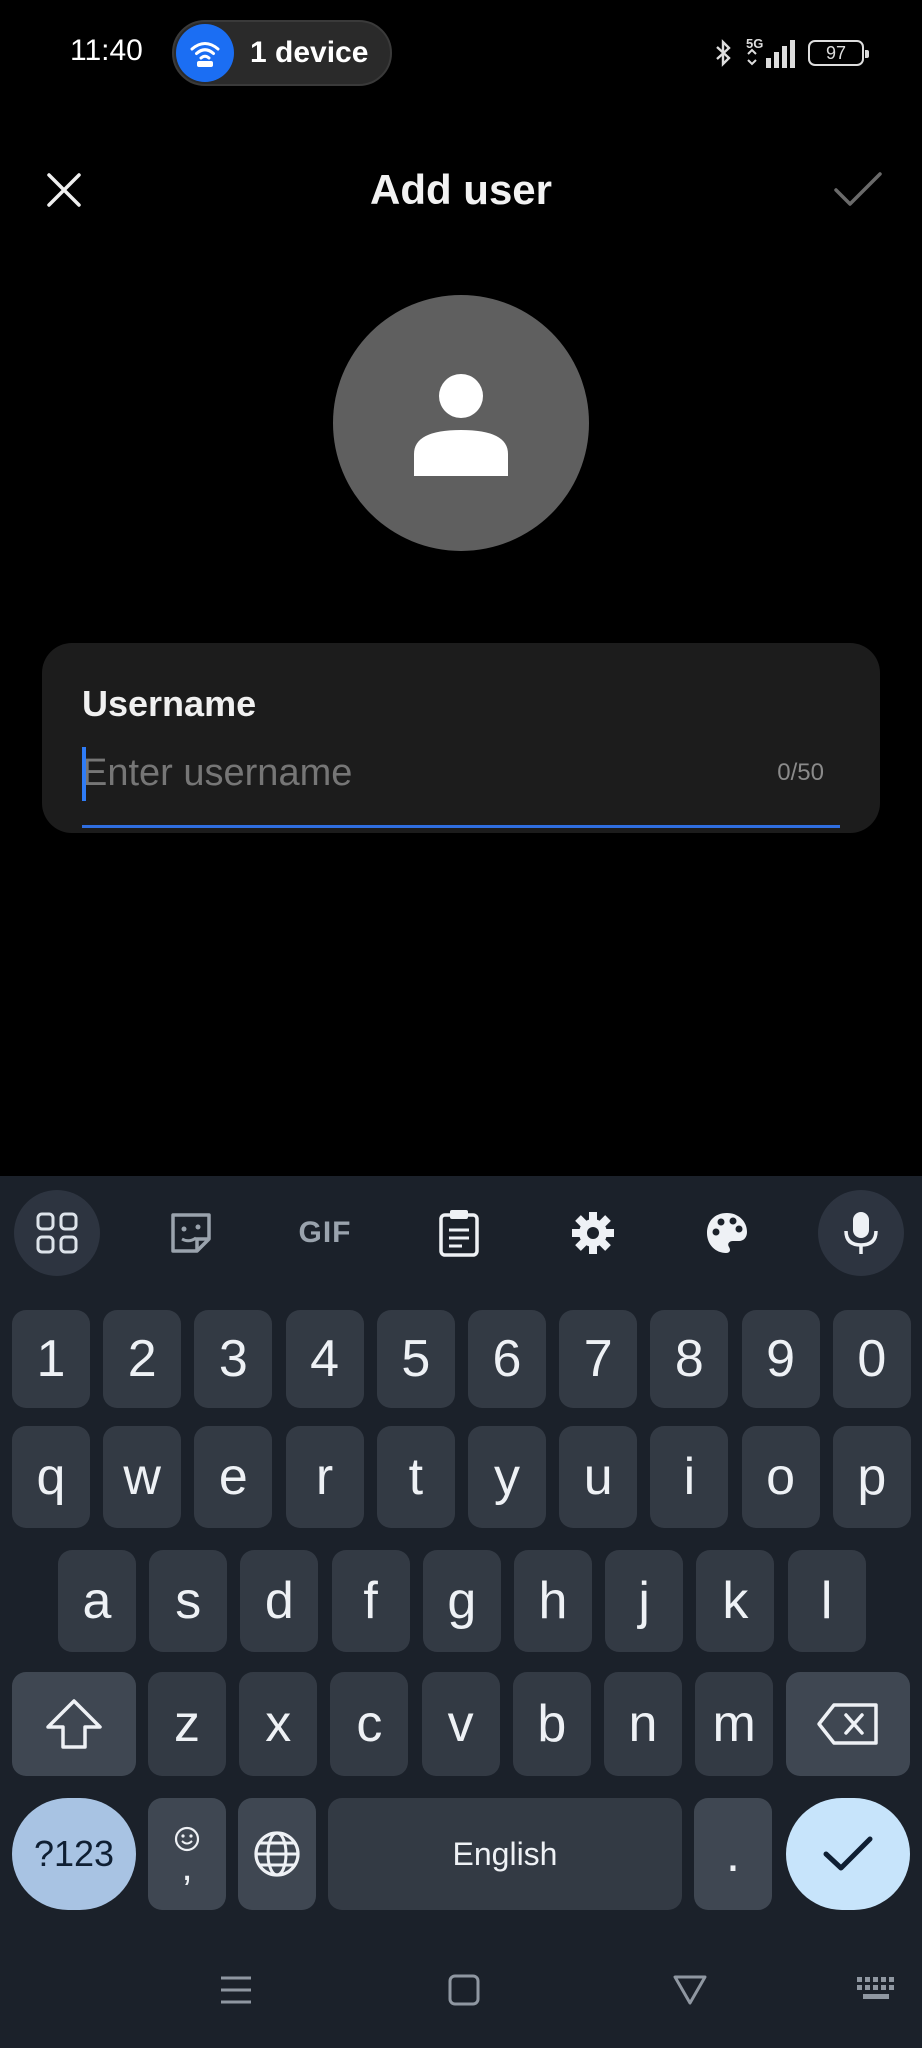  I want to click on person-icon, so click(461, 425).